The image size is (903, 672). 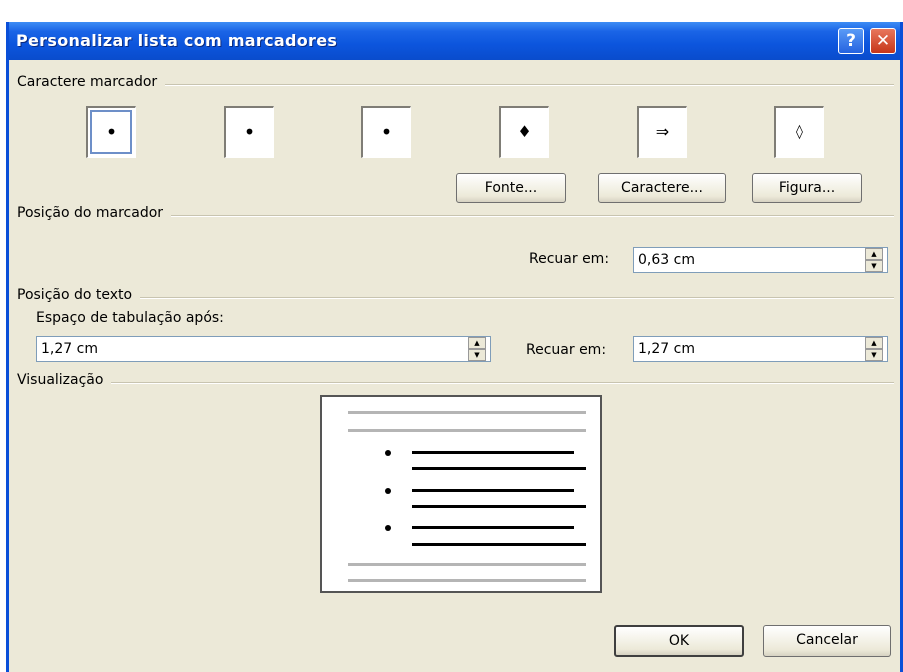 I want to click on group-separator-text-position, so click(x=455, y=298).